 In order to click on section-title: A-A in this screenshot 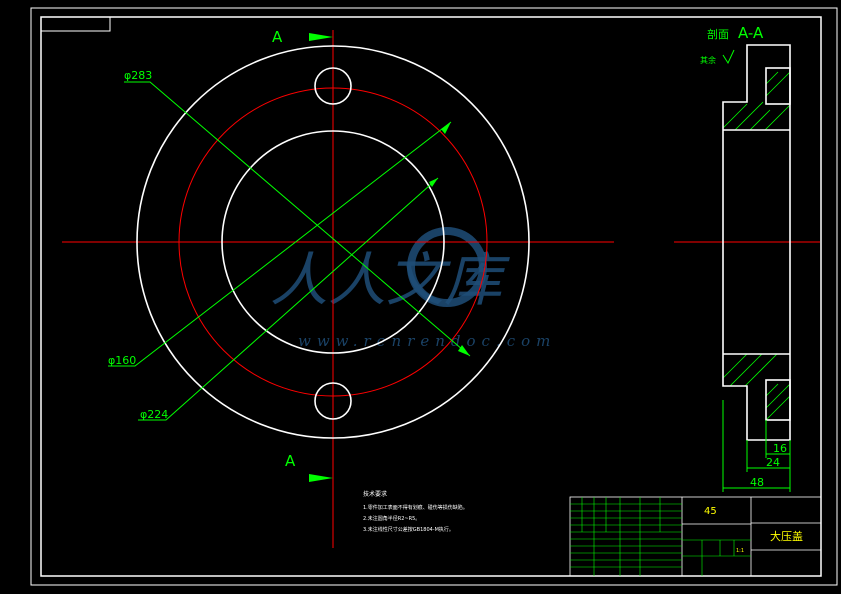, I will do `click(751, 33)`.